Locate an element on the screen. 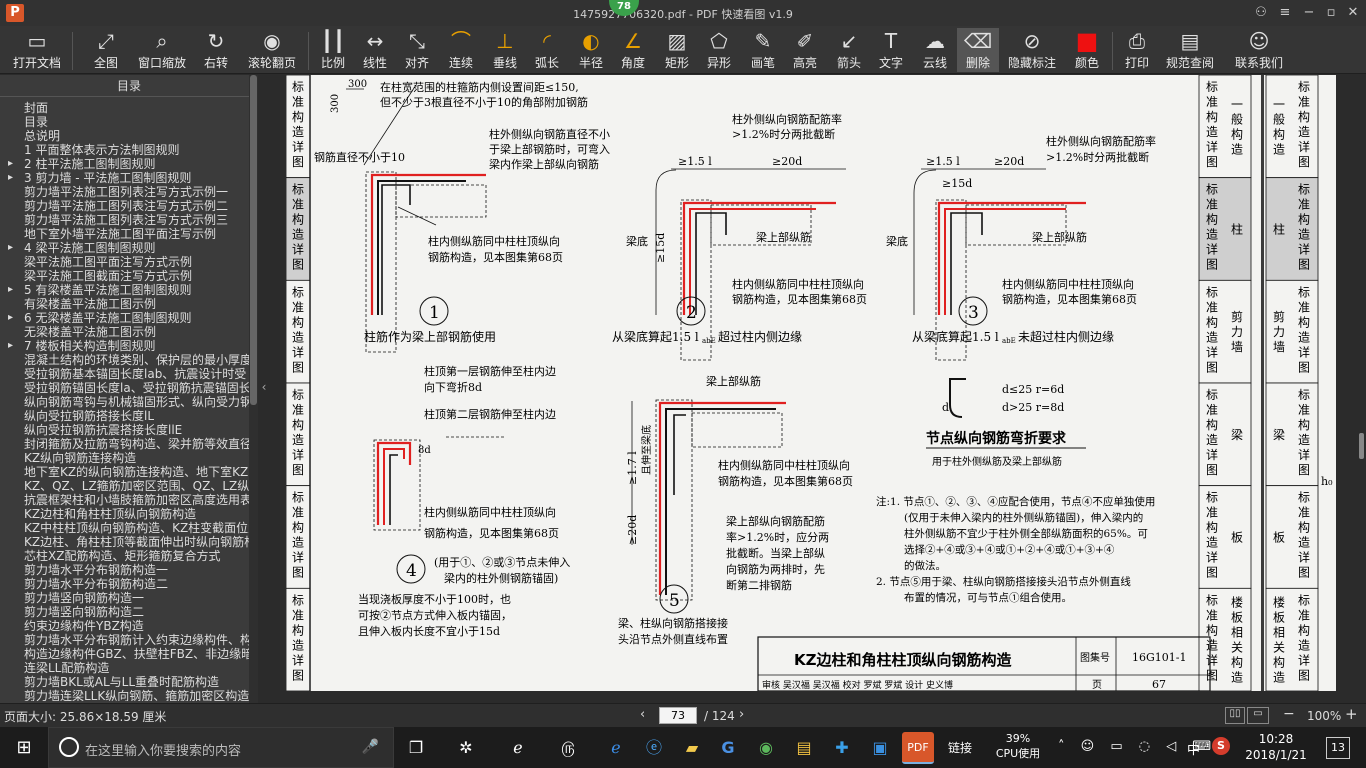 The image size is (1366, 768). taskbar-search-box: 在这里输入你要搜索的内容 🎤 is located at coordinates (221, 747).